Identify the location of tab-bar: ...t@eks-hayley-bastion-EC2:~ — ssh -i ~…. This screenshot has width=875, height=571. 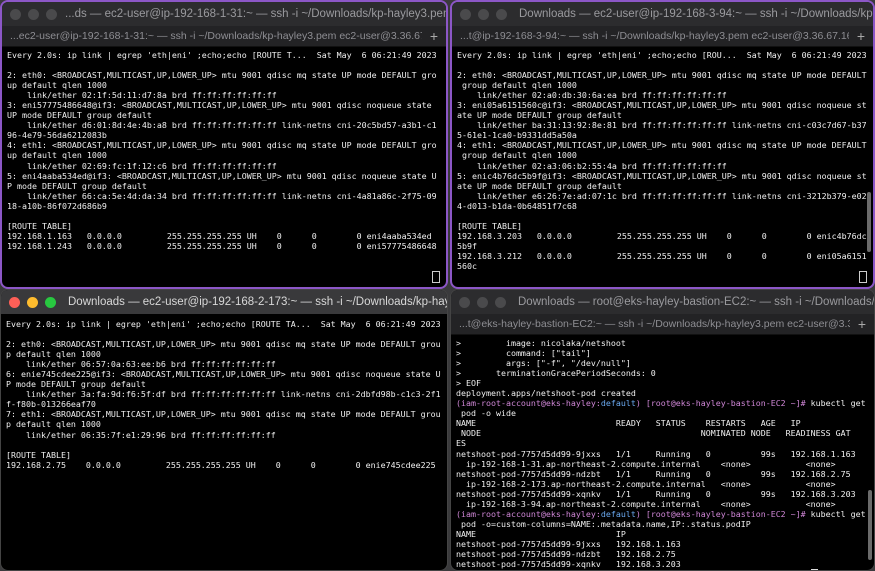
(662, 324).